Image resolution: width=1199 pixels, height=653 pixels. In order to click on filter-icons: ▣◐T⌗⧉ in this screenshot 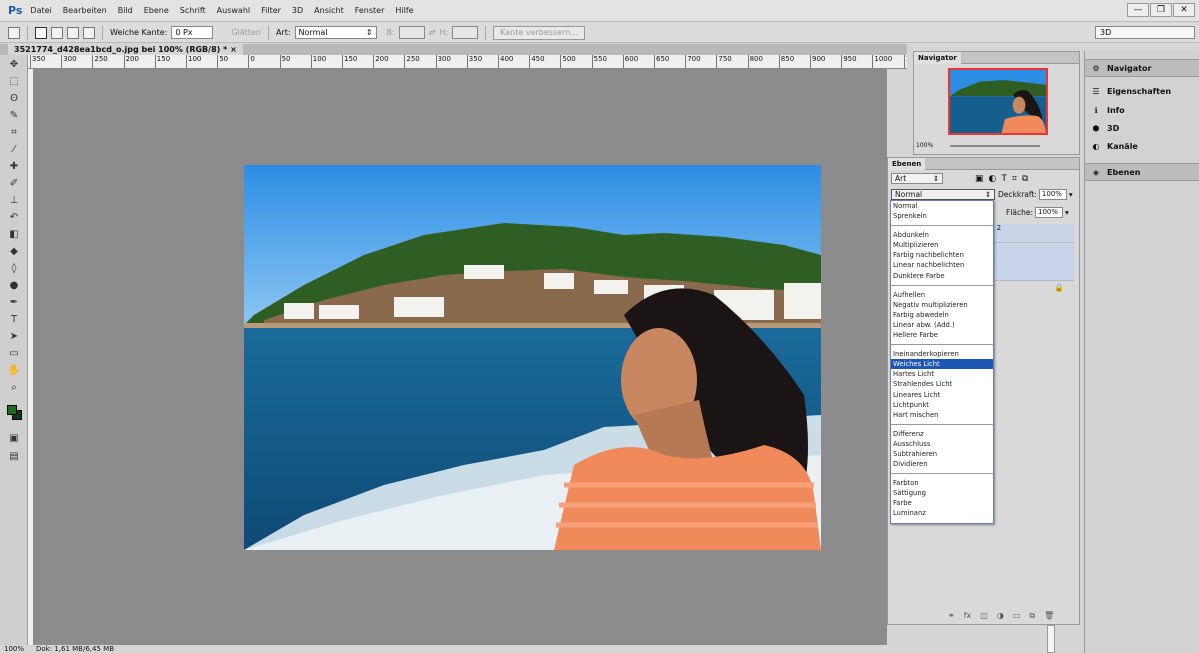, I will do `click(1004, 179)`.